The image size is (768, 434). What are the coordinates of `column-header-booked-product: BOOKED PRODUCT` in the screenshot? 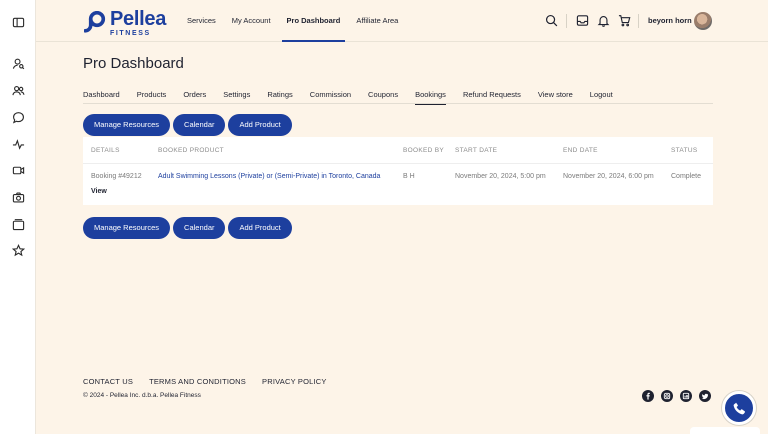 It's located at (191, 150).